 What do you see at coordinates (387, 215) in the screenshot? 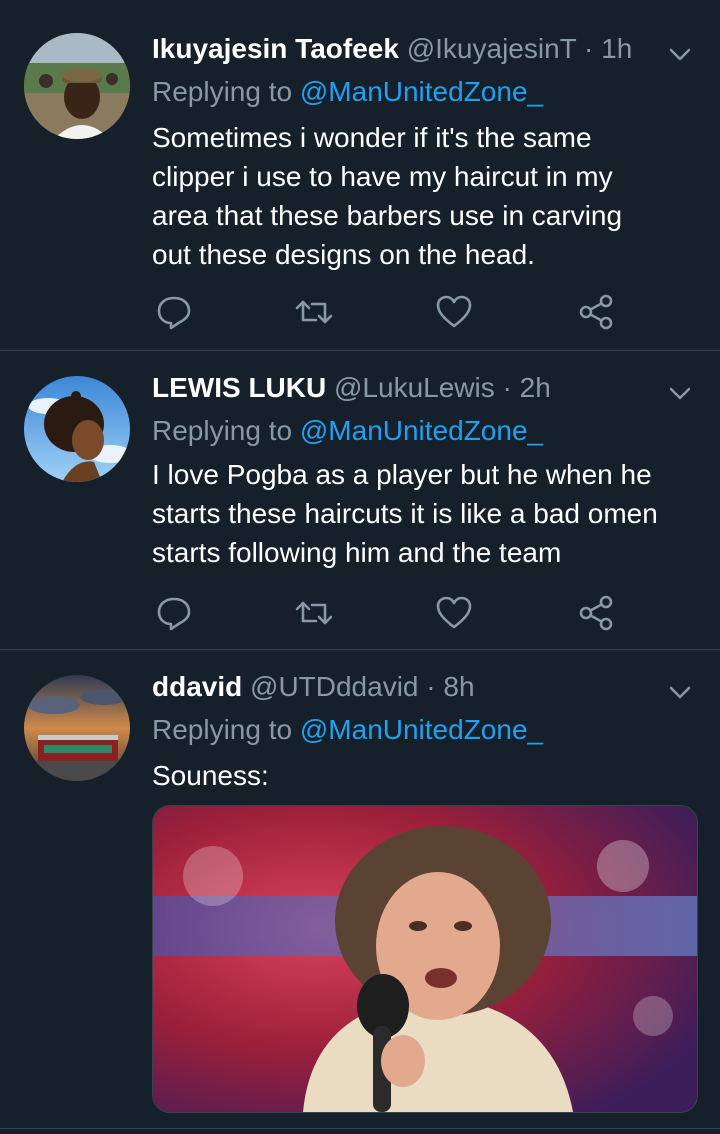
I see `tweet-text-line: area that these barbers use in carving` at bounding box center [387, 215].